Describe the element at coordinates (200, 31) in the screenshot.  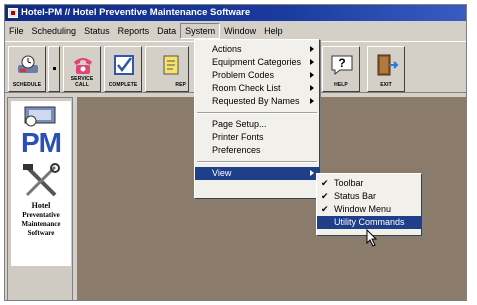
I see `menu-system: System` at that location.